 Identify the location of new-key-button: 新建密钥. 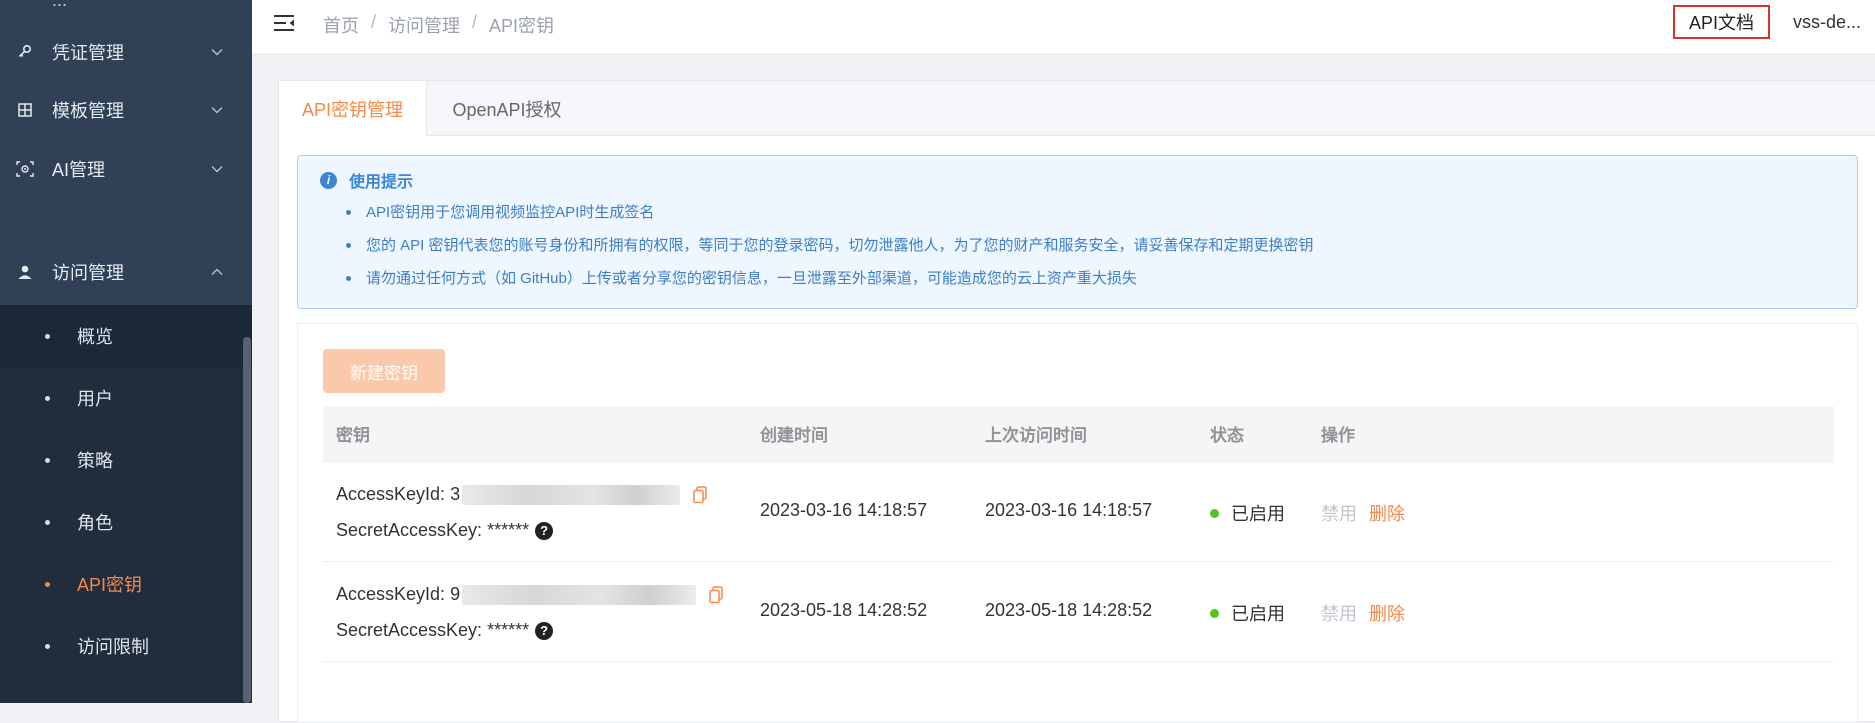
(384, 371).